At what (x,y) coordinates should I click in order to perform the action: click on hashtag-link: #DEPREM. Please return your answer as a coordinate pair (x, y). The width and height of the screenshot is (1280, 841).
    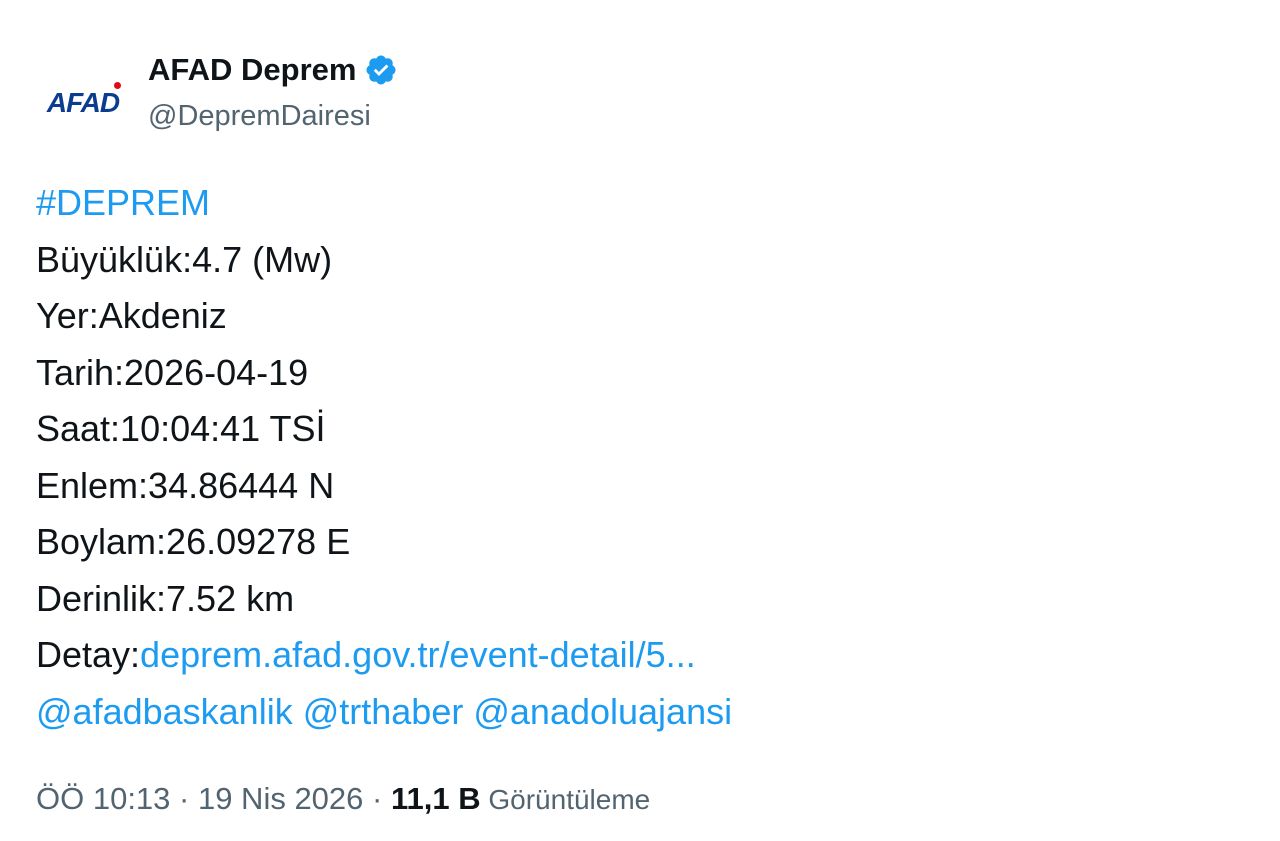
    Looking at the image, I should click on (384, 203).